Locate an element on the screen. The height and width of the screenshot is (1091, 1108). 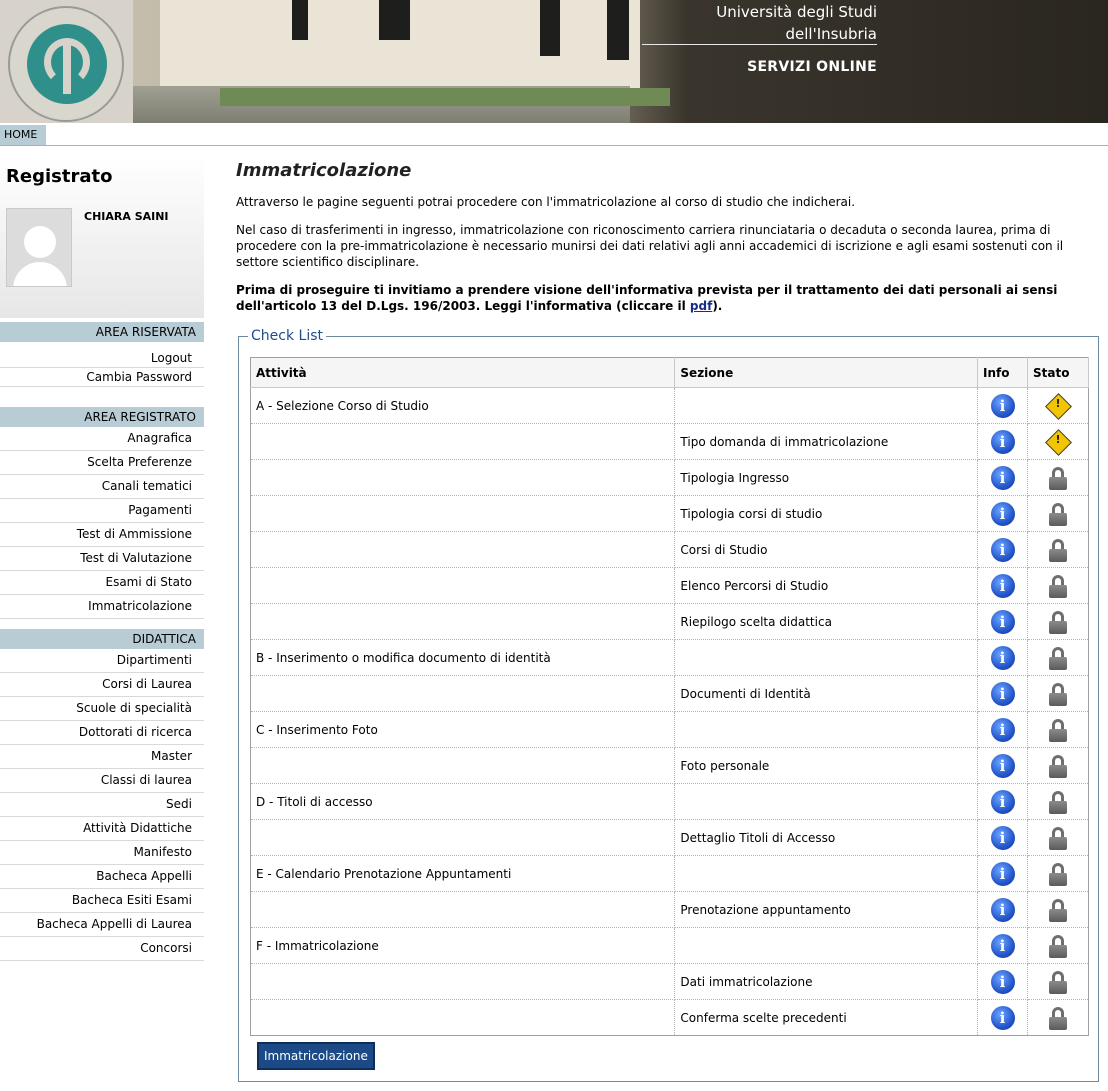
cell-sezione: Tipologia Ingresso is located at coordinates (826, 477).